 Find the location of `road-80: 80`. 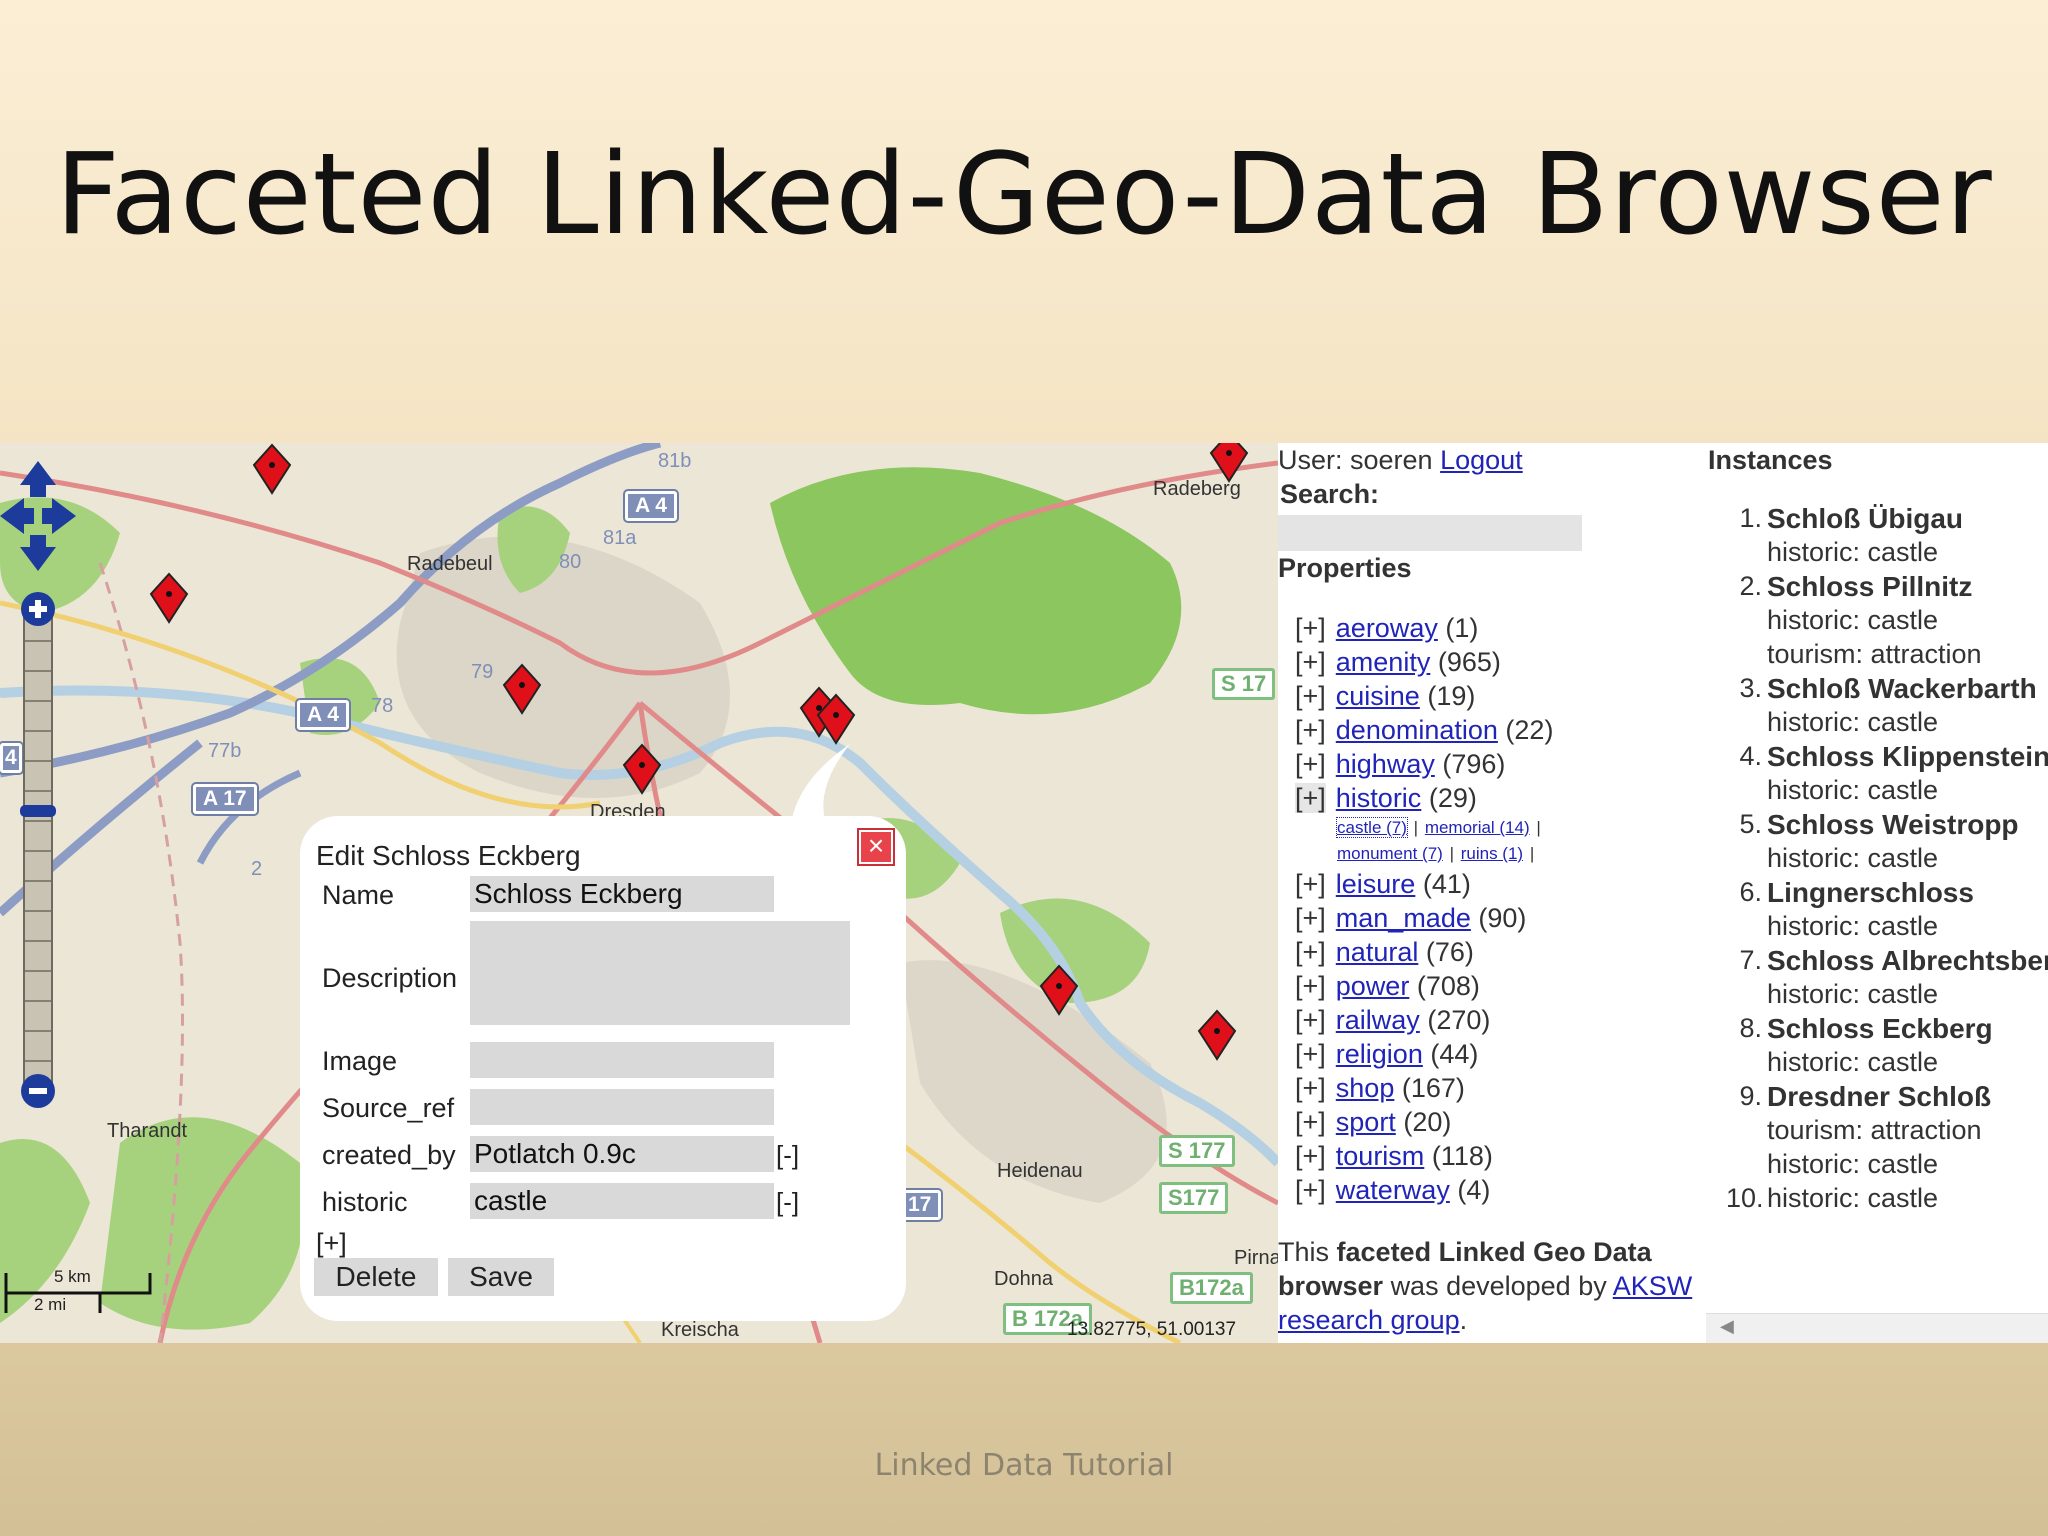

road-80: 80 is located at coordinates (570, 562).